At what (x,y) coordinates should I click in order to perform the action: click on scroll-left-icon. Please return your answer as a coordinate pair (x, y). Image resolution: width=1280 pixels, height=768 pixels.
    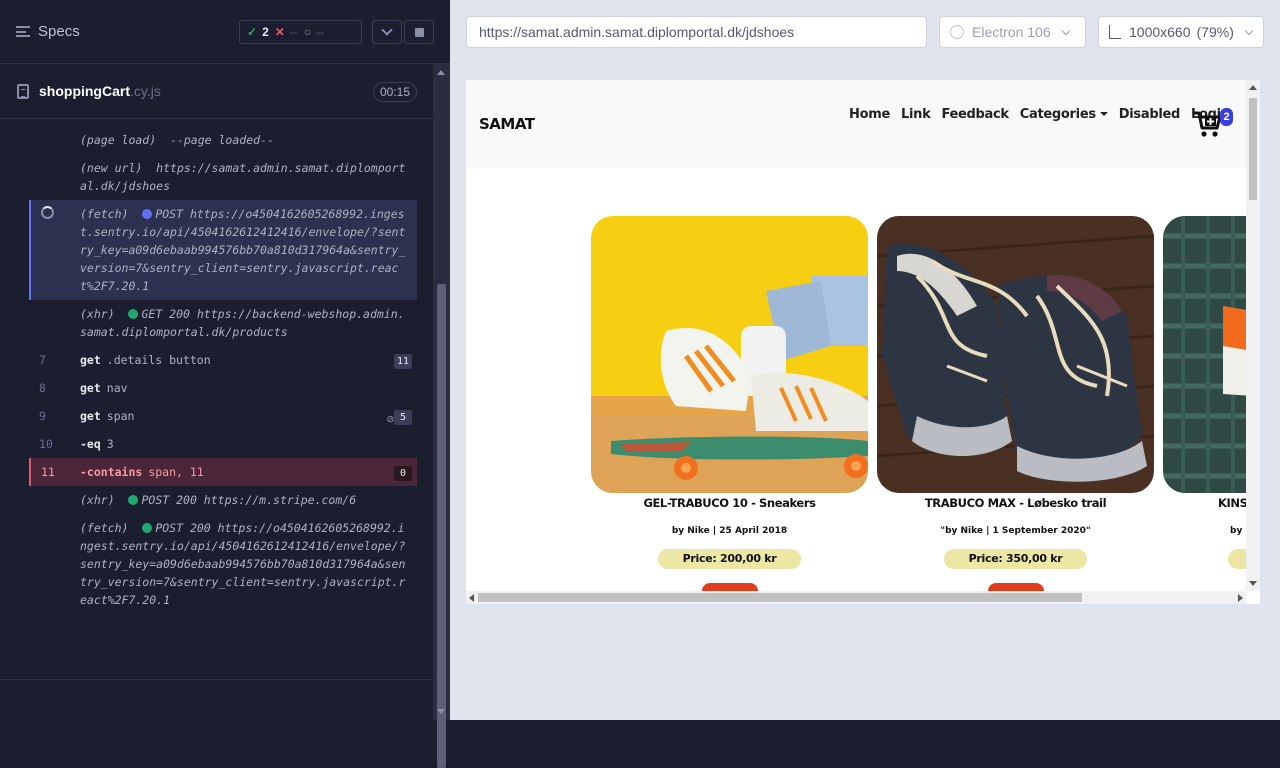
    Looking at the image, I should click on (471, 598).